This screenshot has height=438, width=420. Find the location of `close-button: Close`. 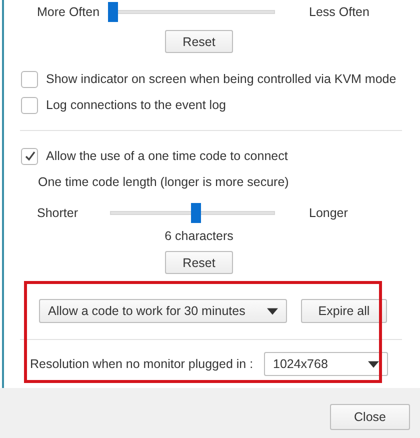

close-button: Close is located at coordinates (370, 417).